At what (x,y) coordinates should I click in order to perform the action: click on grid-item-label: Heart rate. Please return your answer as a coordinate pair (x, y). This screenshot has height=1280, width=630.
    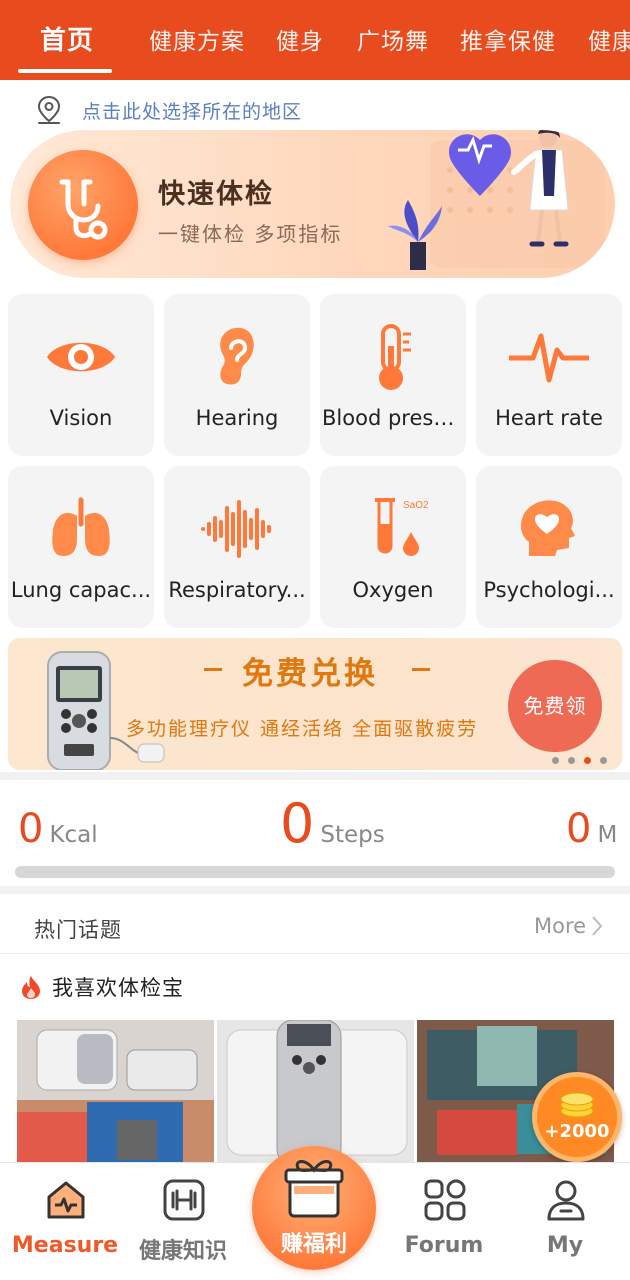
    Looking at the image, I should click on (549, 418).